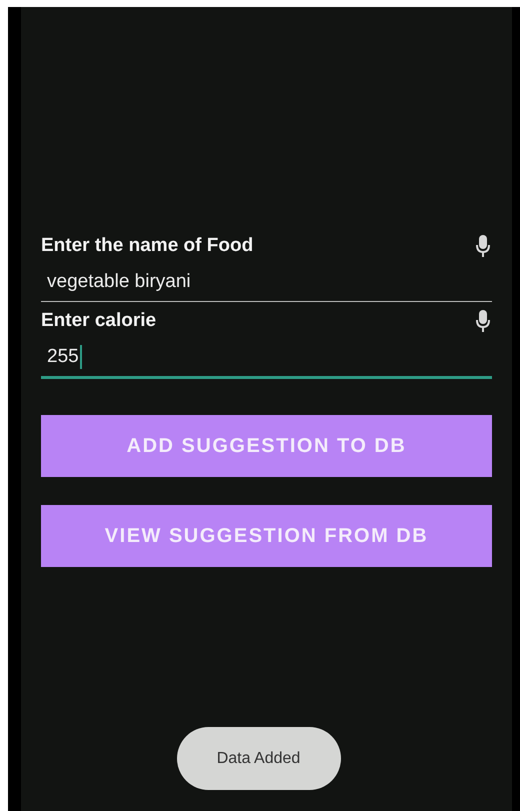 The width and height of the screenshot is (520, 811). I want to click on toast-message: Data Added, so click(258, 758).